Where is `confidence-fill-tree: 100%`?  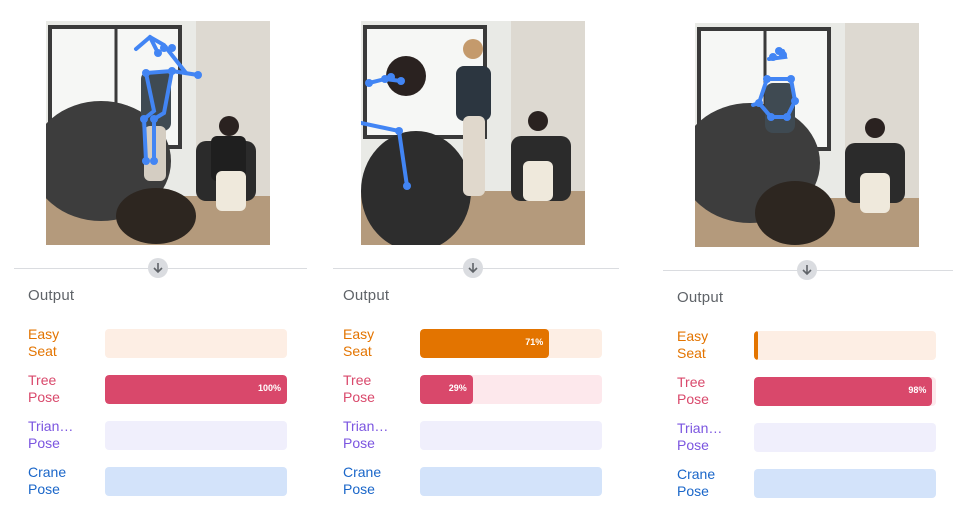
confidence-fill-tree: 100% is located at coordinates (196, 389).